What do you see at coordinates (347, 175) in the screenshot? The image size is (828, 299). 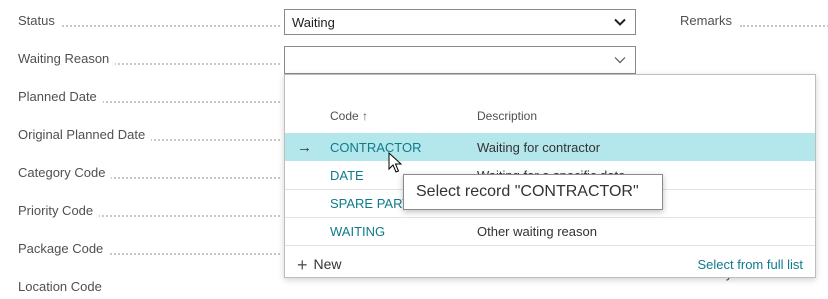 I see `row-code: DATE` at bounding box center [347, 175].